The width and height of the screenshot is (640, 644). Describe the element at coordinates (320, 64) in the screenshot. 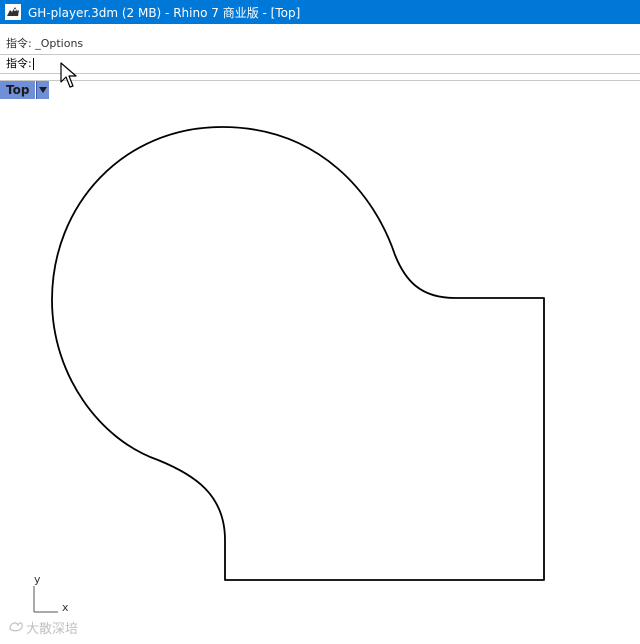

I see `command-line: 指令:` at that location.